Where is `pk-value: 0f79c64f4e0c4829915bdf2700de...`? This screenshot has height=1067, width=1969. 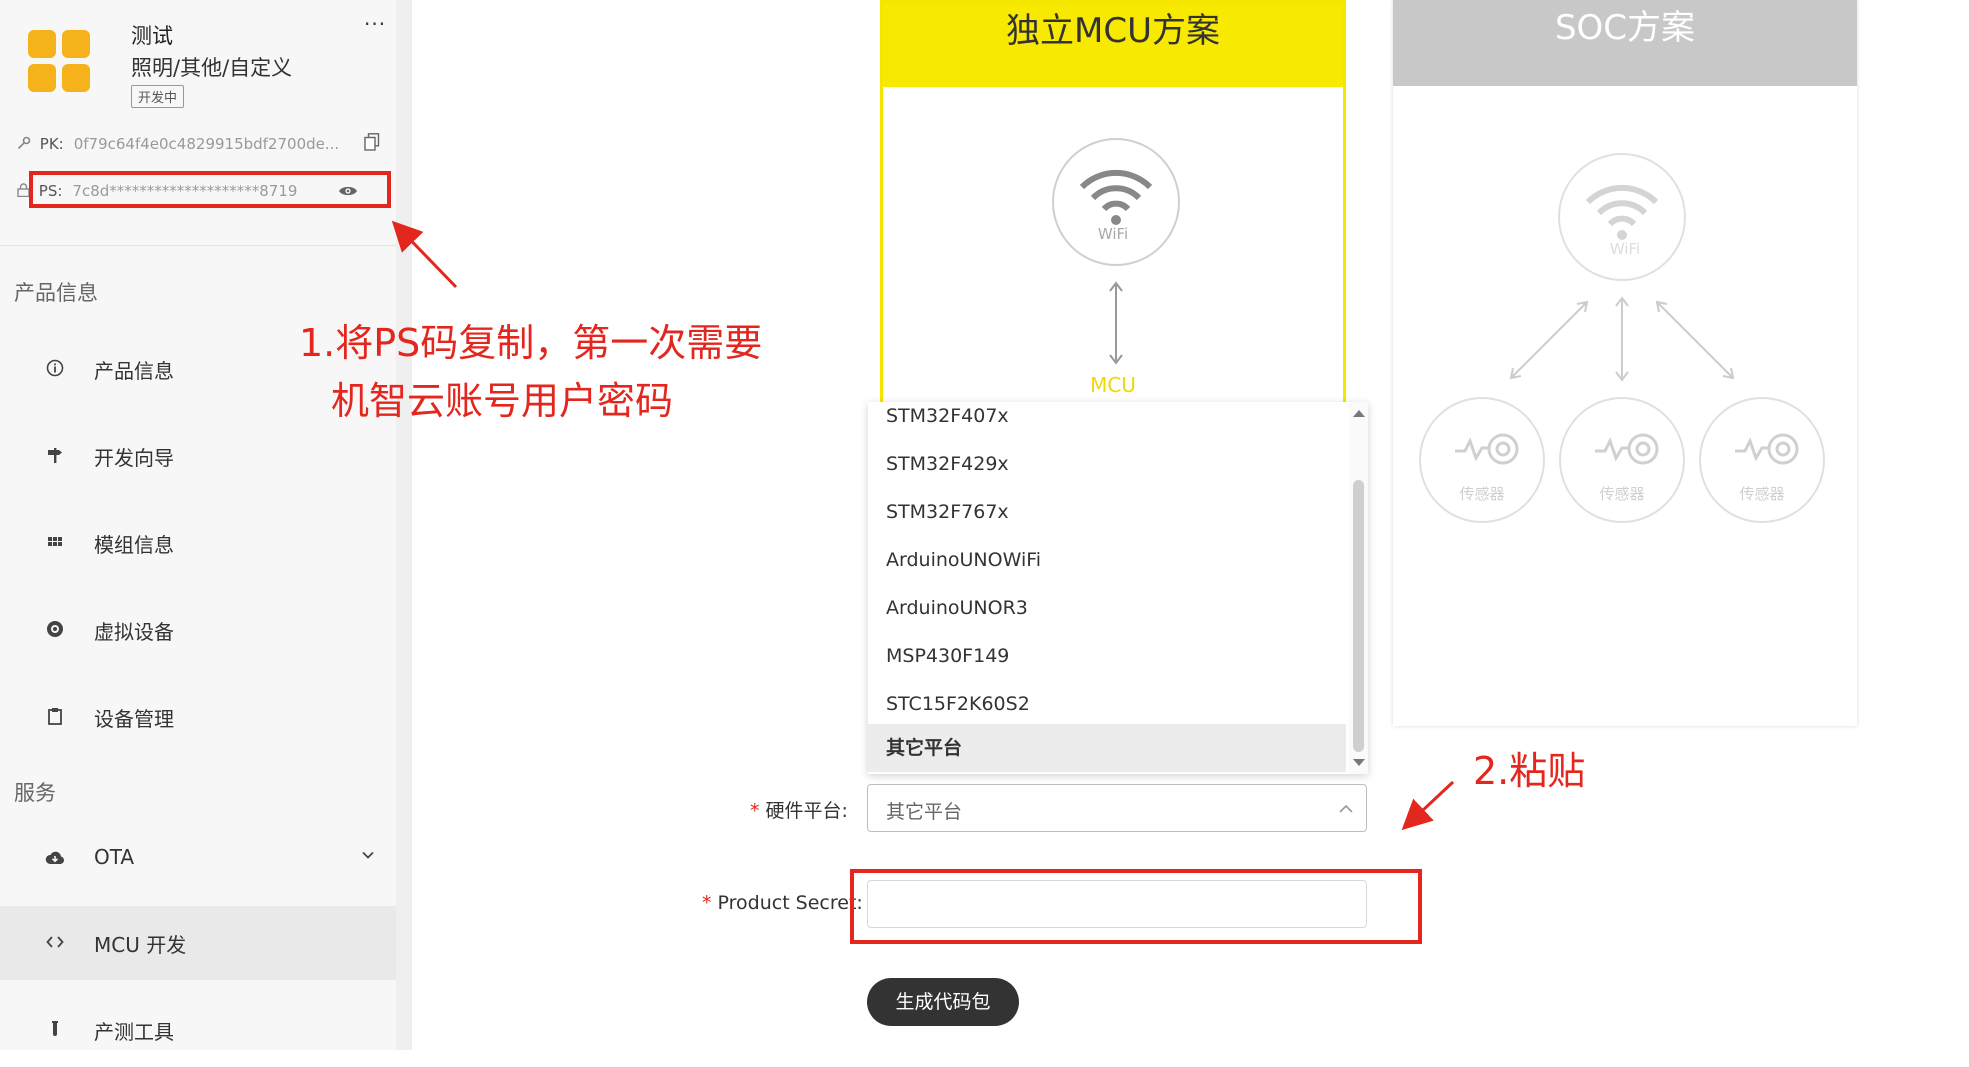
pk-value: 0f79c64f4e0c4829915bdf2700de... is located at coordinates (206, 144).